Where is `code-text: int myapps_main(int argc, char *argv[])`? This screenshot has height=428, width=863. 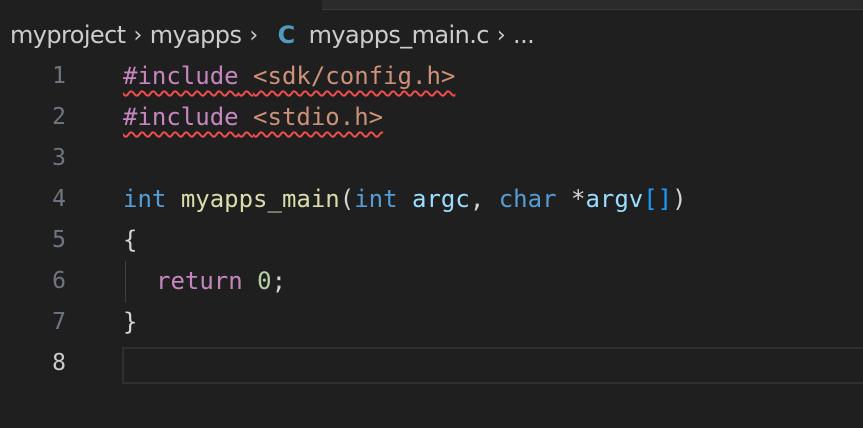 code-text: int myapps_main(int argc, char *argv[]) is located at coordinates (405, 199).